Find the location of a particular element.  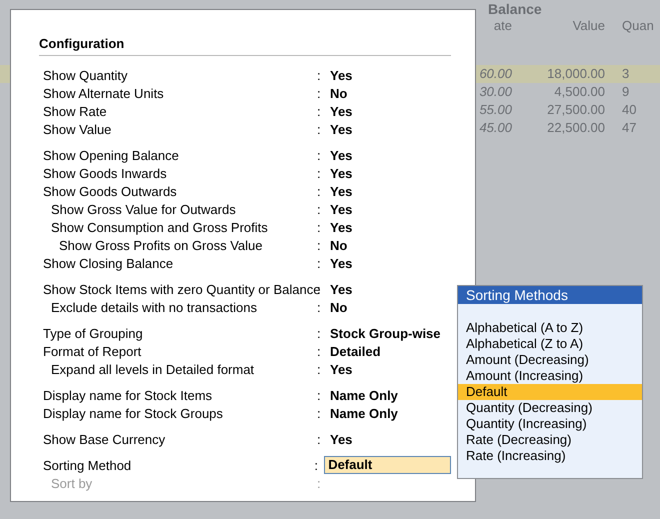

setting-label: Type of Grouping is located at coordinates (93, 333).